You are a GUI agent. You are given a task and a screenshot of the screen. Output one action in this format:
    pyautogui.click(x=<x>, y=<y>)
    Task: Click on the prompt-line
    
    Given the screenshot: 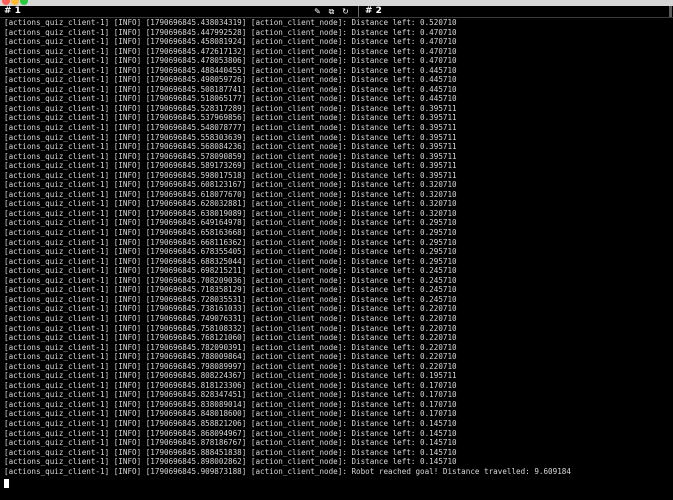 What is the action you would take?
    pyautogui.click(x=336, y=484)
    